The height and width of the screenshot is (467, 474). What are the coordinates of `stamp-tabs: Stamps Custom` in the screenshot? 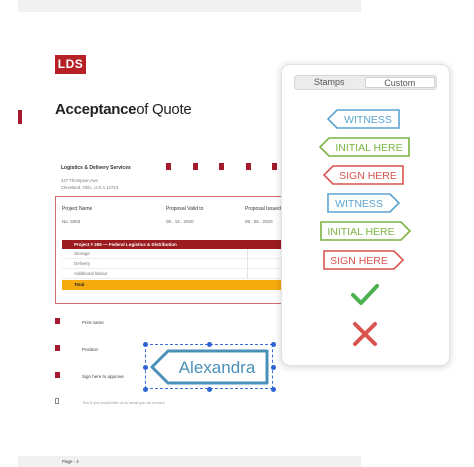 It's located at (365, 82).